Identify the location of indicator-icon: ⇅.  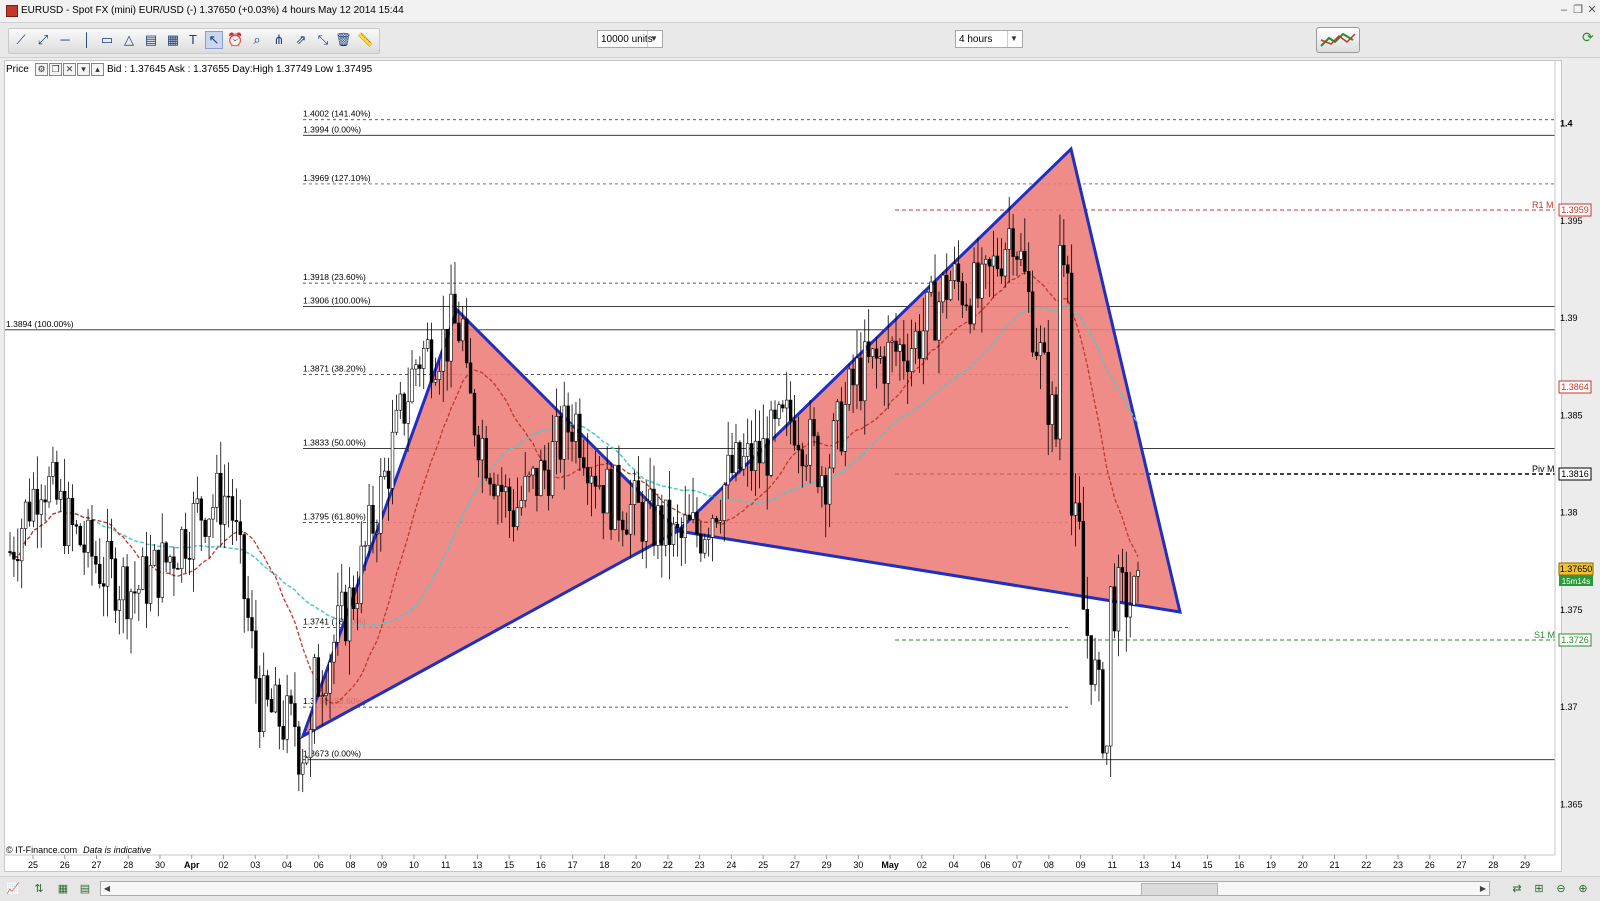
(39, 889).